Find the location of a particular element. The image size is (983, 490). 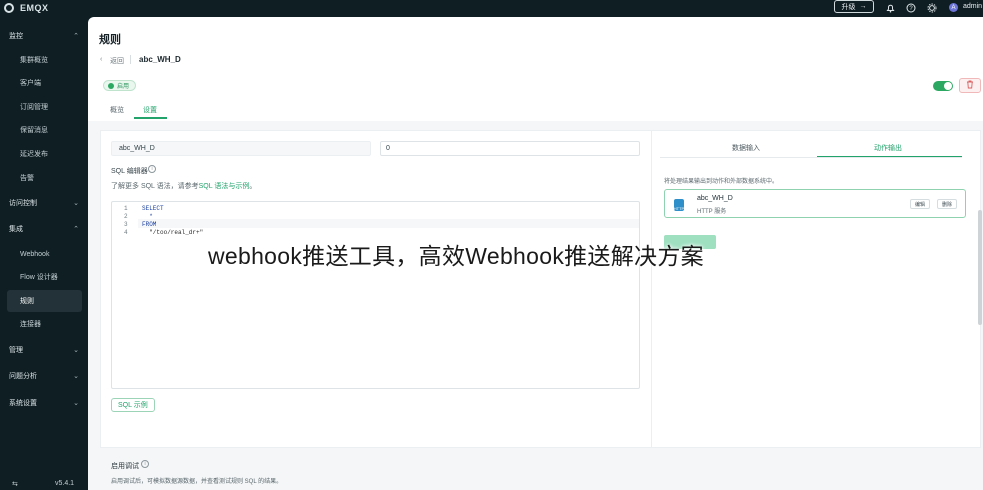

sidebar-item-webhook: Webhook is located at coordinates (44, 254).